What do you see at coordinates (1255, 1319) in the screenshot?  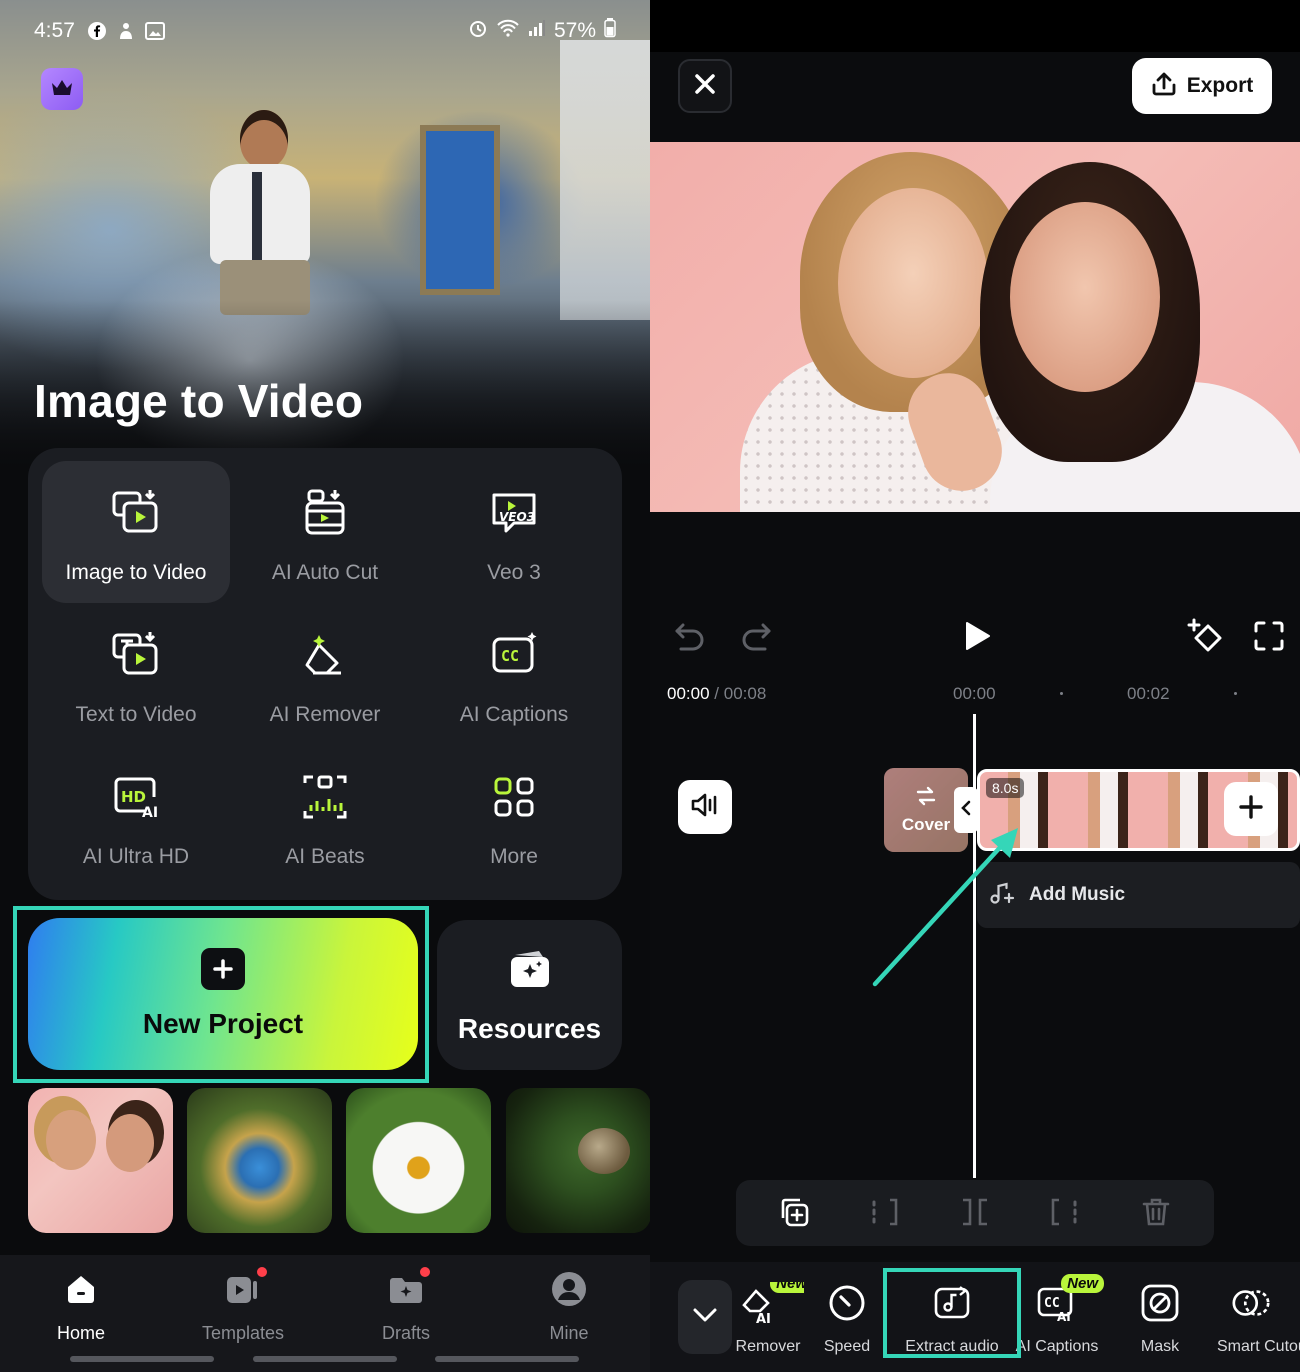 I see `tool-smart-cutout: Smart Cutout` at bounding box center [1255, 1319].